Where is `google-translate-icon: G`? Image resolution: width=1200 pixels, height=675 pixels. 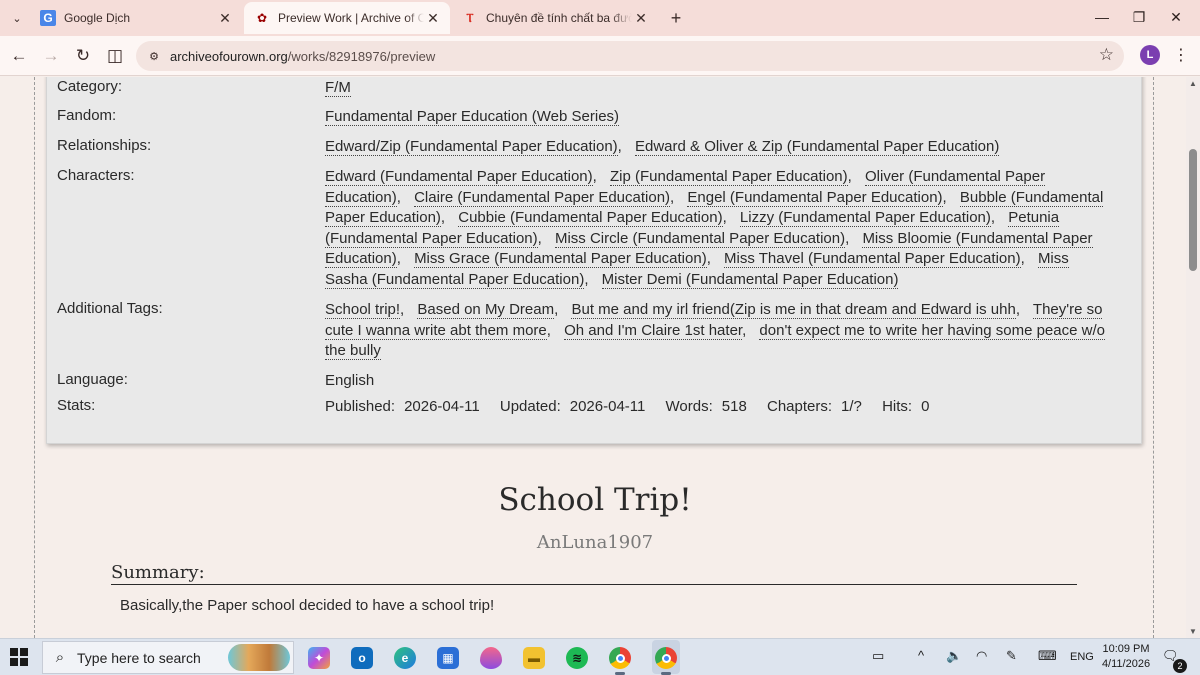 google-translate-icon: G is located at coordinates (48, 18).